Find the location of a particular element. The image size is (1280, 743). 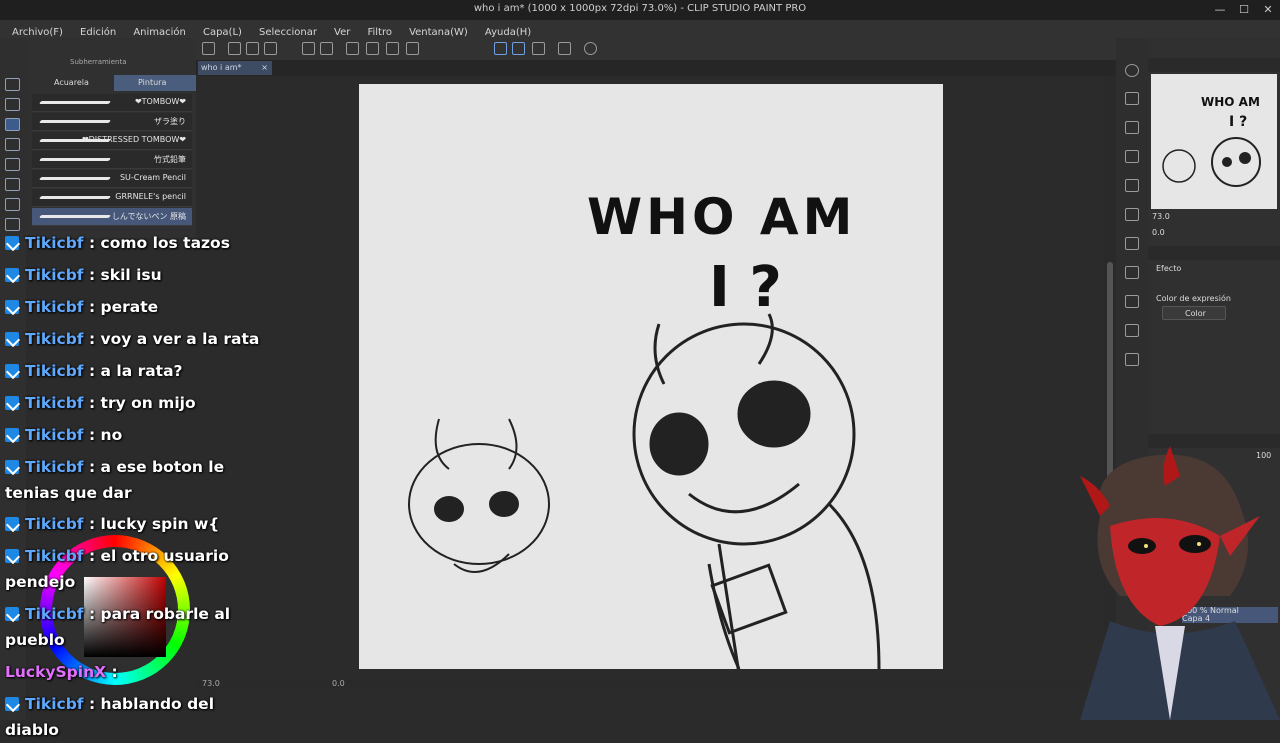

tab-thick-paint: Pintura espesa is located at coordinates (155, 89).